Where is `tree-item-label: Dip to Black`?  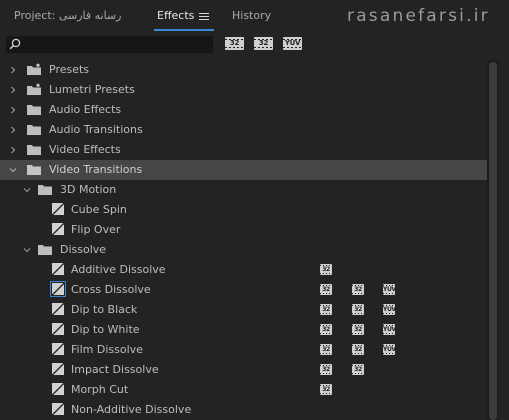 tree-item-label: Dip to Black is located at coordinates (104, 309).